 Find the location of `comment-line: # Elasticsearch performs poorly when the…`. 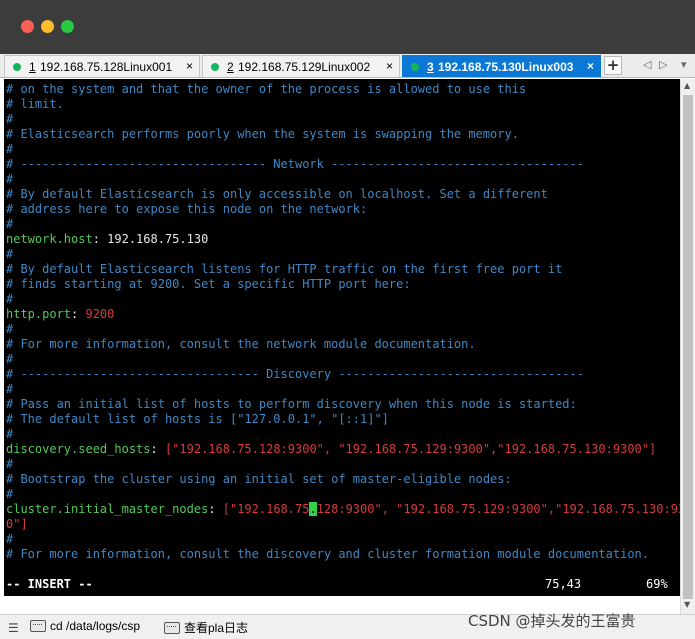

comment-line: # Elasticsearch performs poorly when the… is located at coordinates (262, 134).